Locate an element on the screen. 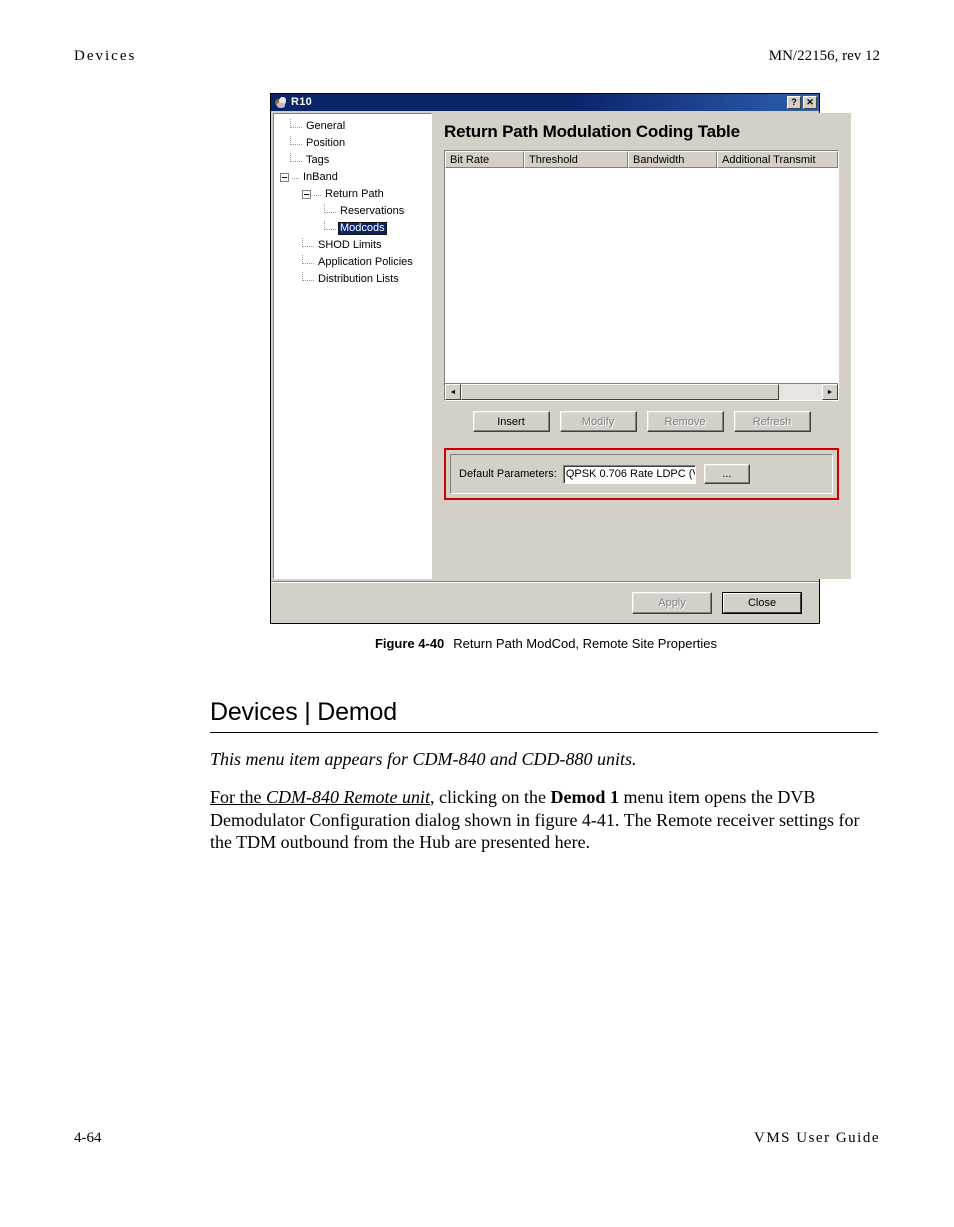 The width and height of the screenshot is (954, 1227). tree-item-shod-limits: SHOD Limits is located at coordinates (353, 245).